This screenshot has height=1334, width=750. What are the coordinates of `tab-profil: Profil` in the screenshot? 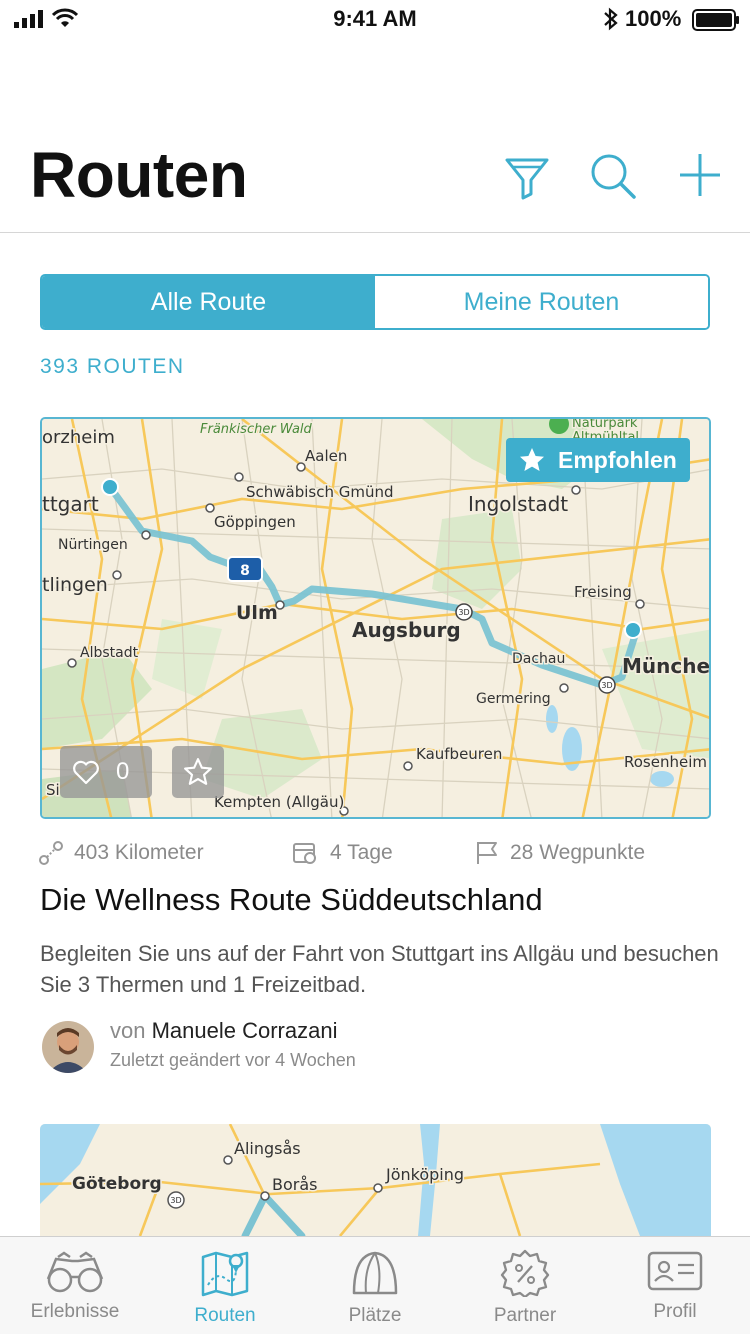 It's located at (675, 1285).